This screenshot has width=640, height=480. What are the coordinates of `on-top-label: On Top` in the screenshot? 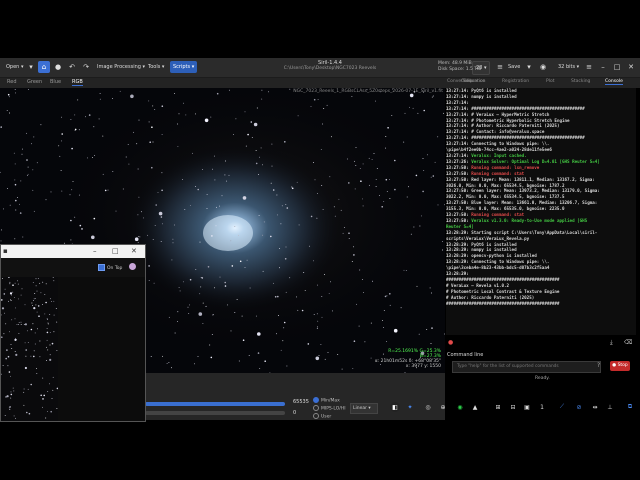 It's located at (115, 268).